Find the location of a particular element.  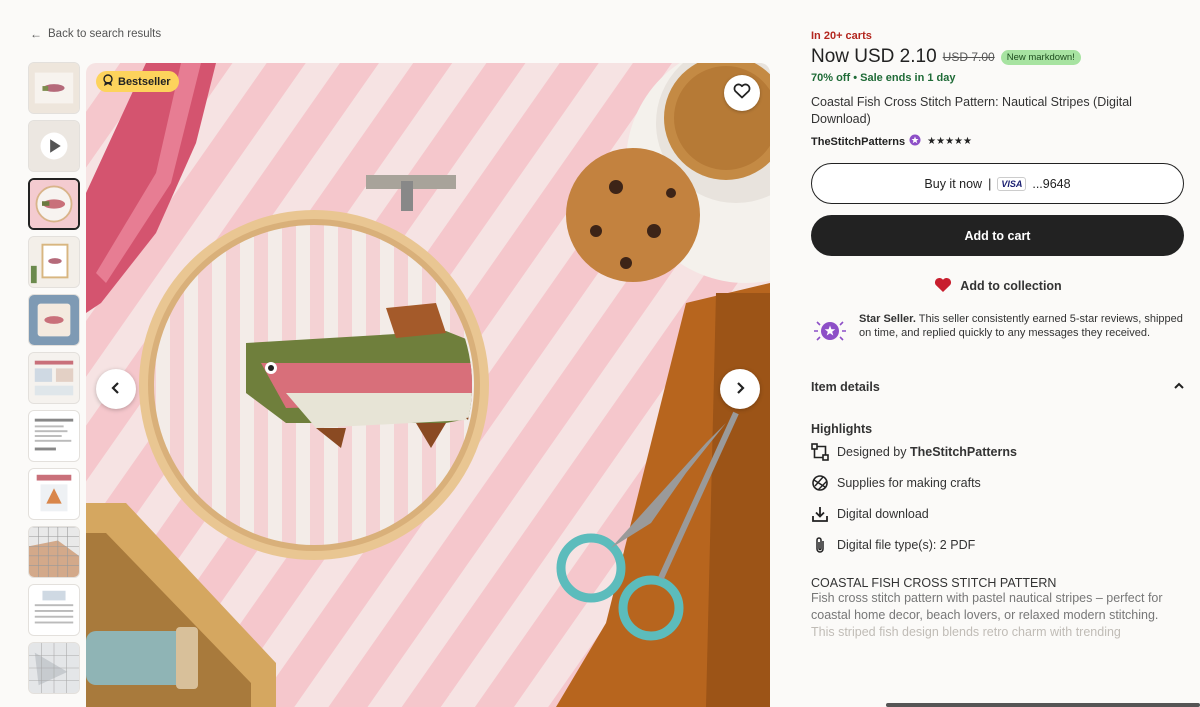

sale-info: 70% off • Sale ends in 1 day is located at coordinates (998, 78).